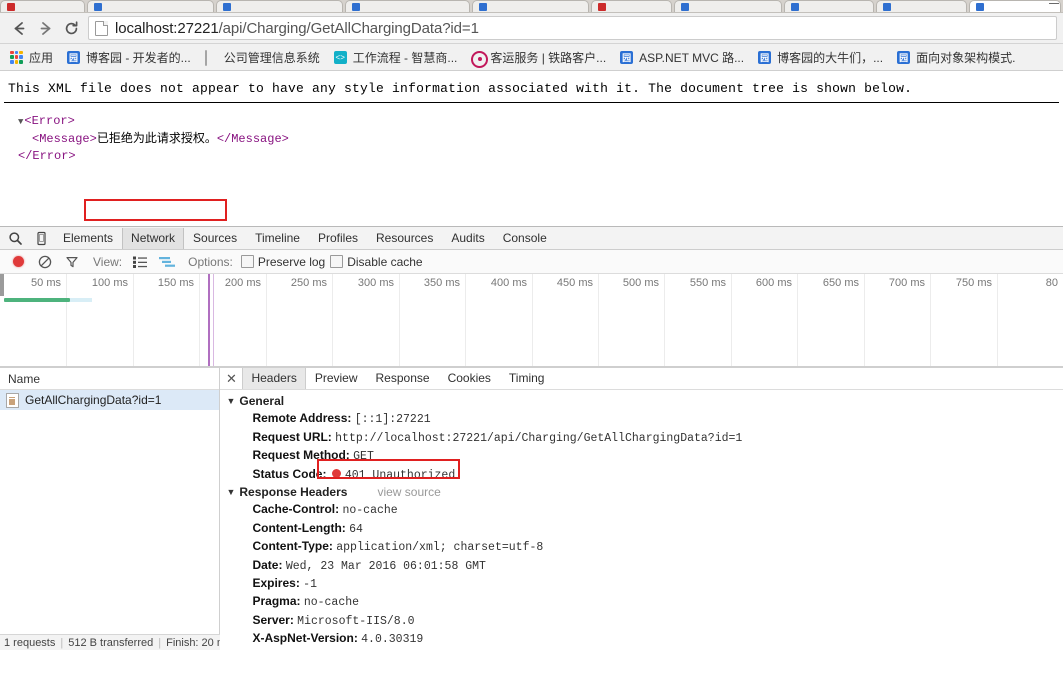  I want to click on timeline-tick-label: 350 ms, so click(441, 283).